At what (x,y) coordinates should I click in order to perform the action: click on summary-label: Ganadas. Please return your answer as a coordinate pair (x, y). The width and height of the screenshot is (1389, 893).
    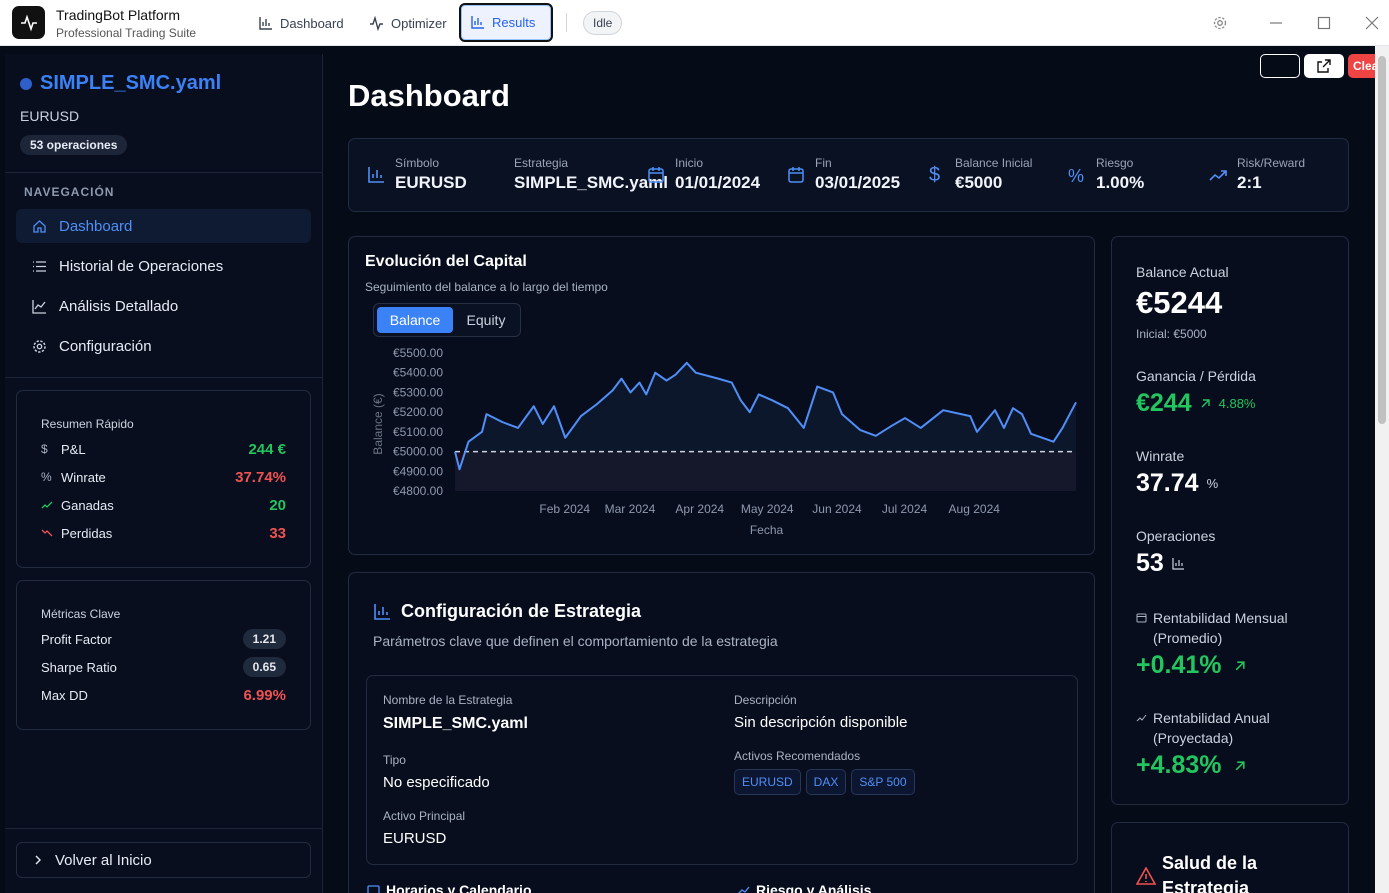
    Looking at the image, I should click on (87, 505).